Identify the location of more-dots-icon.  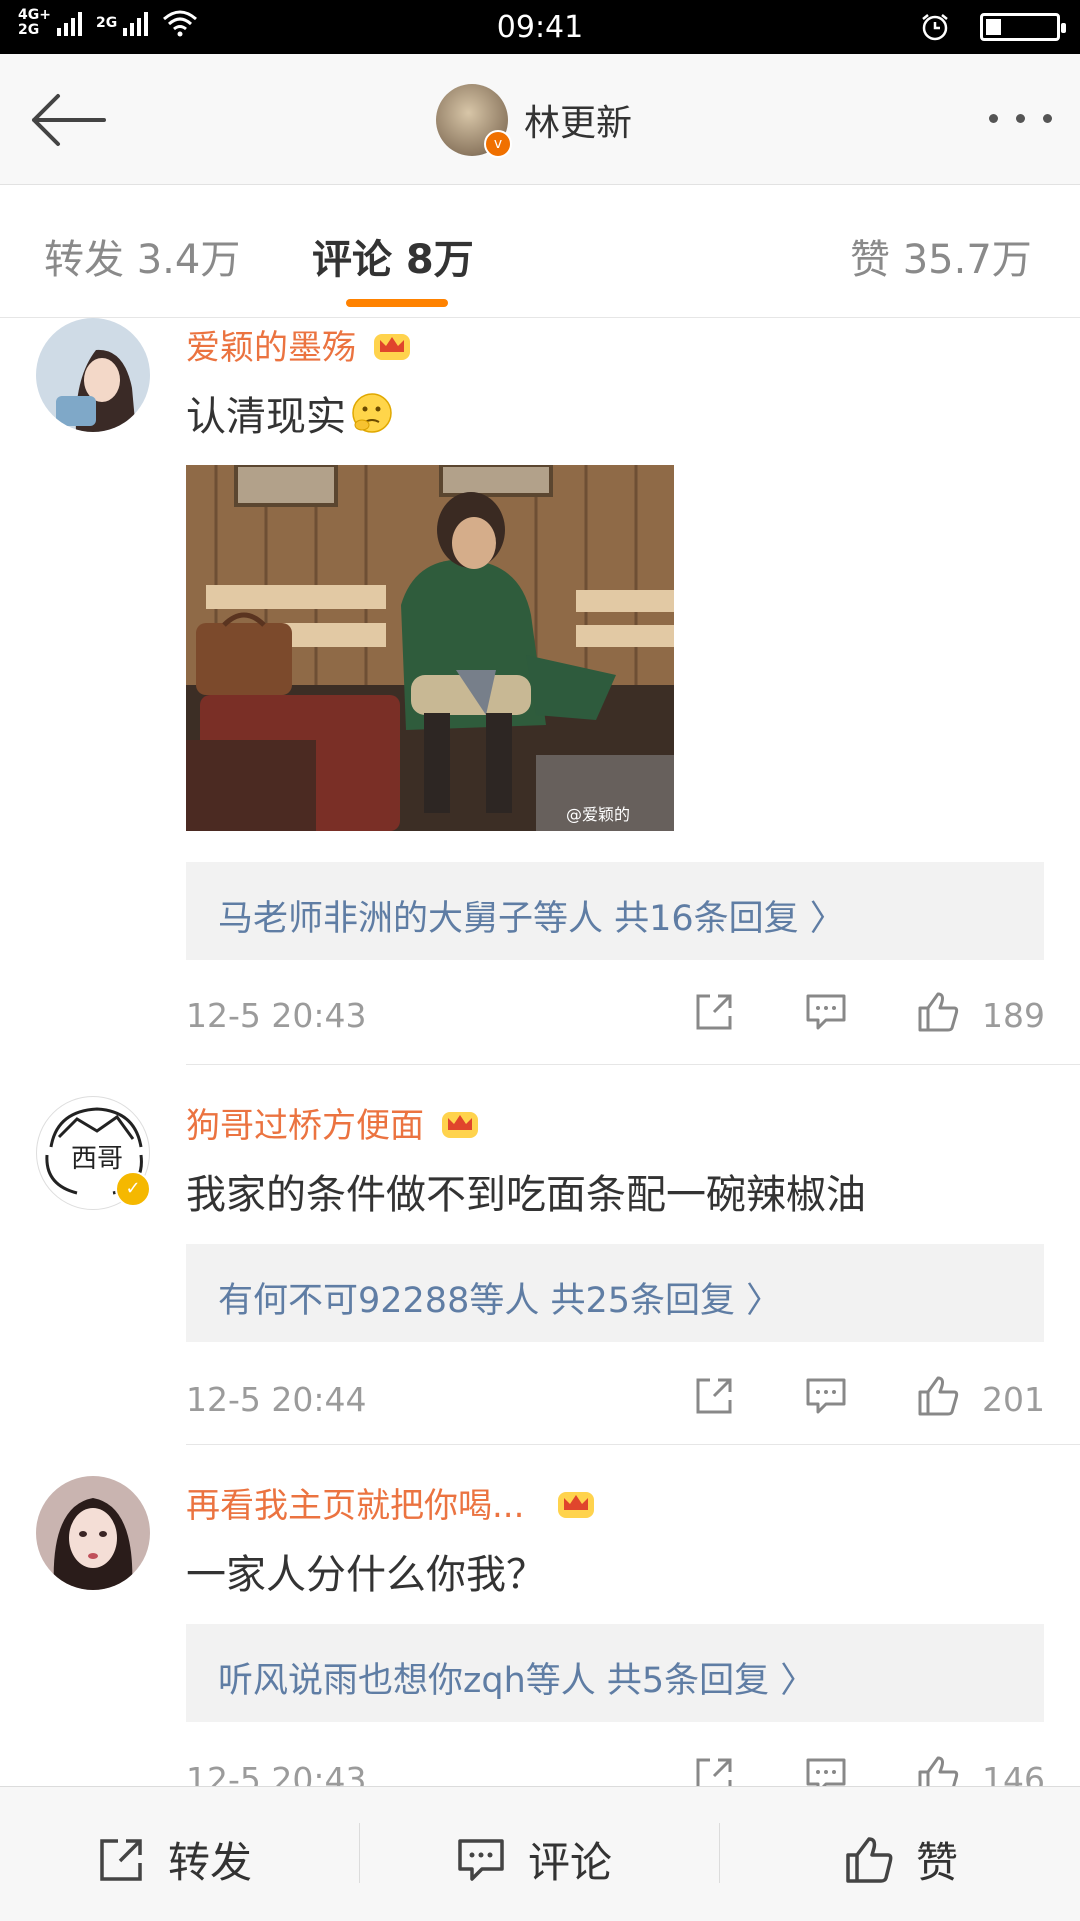
(1020, 118).